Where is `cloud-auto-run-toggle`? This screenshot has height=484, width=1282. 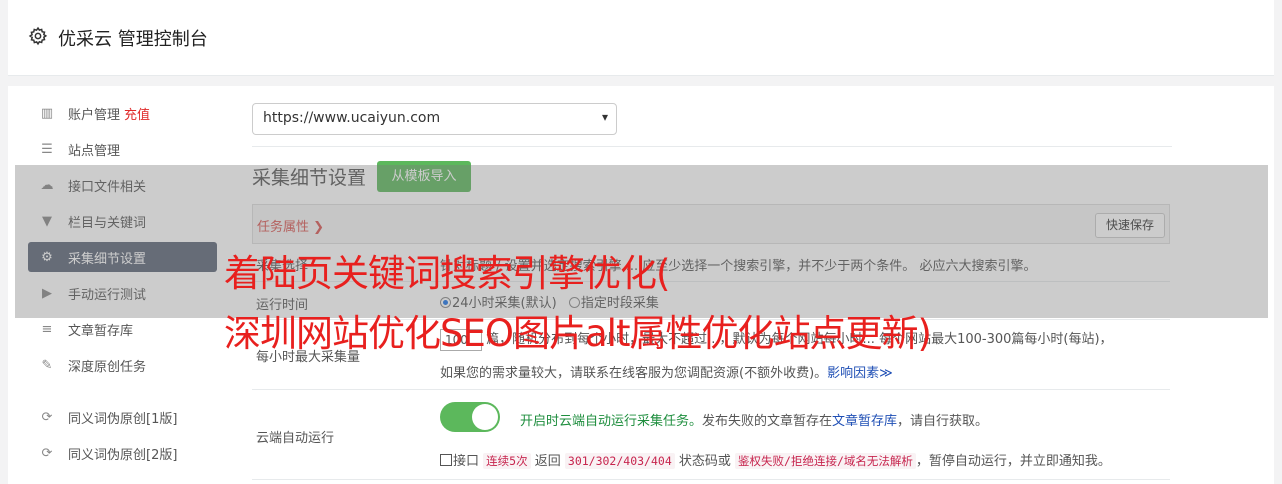 cloud-auto-run-toggle is located at coordinates (470, 417).